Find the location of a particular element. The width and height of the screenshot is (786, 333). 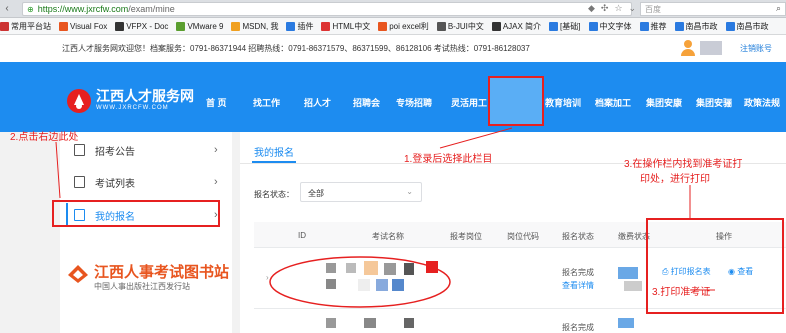

nav-item: 教育培训 is located at coordinates (563, 102).